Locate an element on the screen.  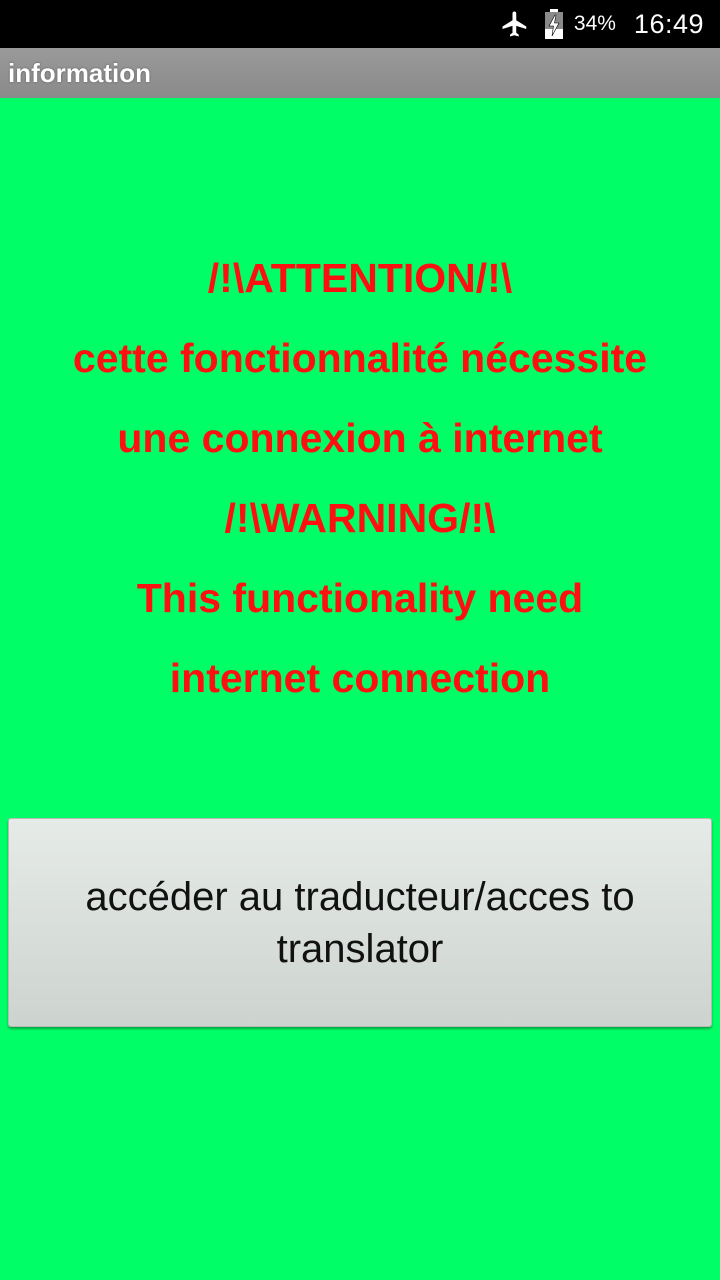
airplane-mode-icon is located at coordinates (515, 24).